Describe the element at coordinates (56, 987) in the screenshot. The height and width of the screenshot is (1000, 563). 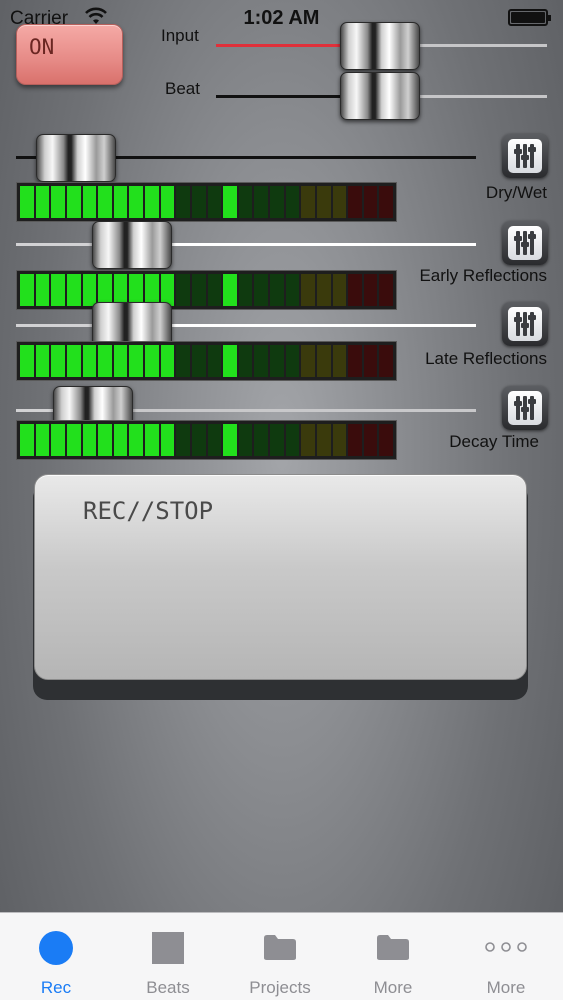
I see `tab-rec-label: Rec` at that location.